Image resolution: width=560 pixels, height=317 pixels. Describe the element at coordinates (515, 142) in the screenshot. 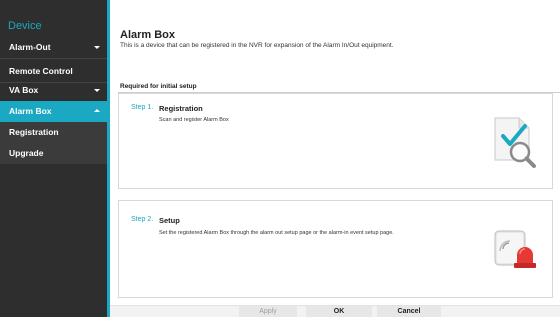

I see `magnifier-check-icon` at that location.